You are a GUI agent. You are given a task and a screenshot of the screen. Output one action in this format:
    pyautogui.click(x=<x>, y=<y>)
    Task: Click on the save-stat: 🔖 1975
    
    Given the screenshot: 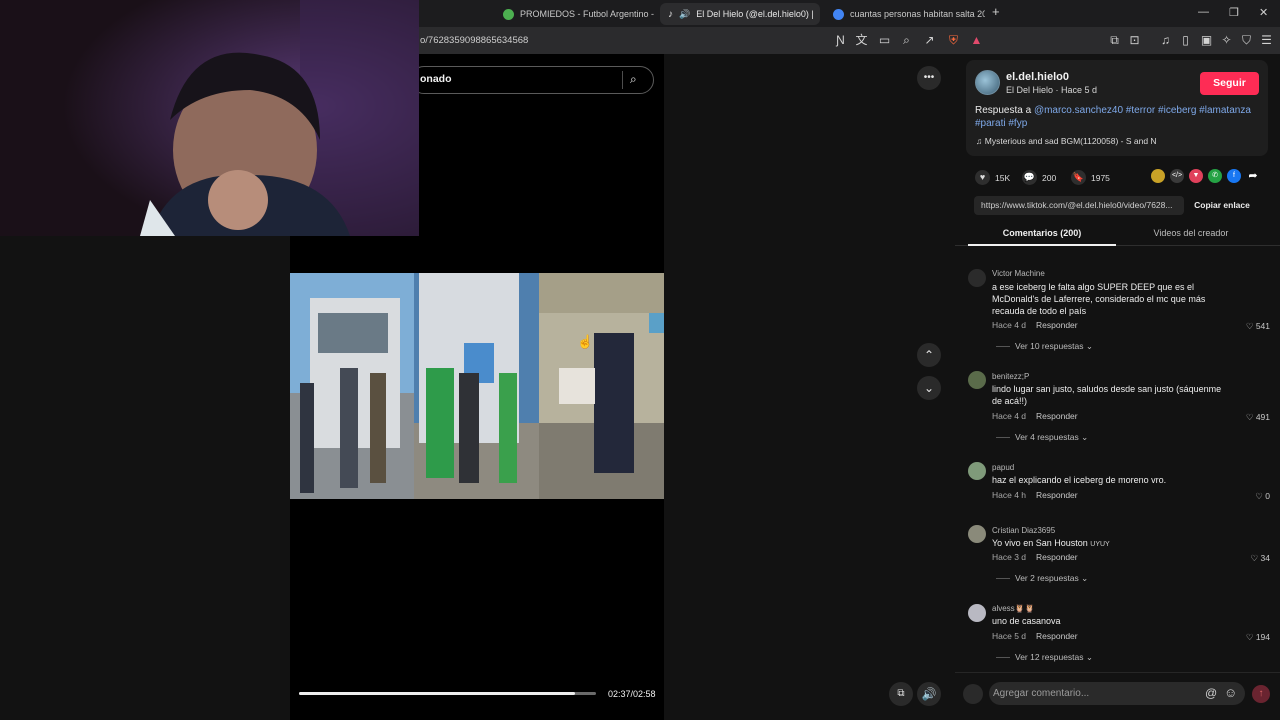 What is the action you would take?
    pyautogui.click(x=1090, y=177)
    